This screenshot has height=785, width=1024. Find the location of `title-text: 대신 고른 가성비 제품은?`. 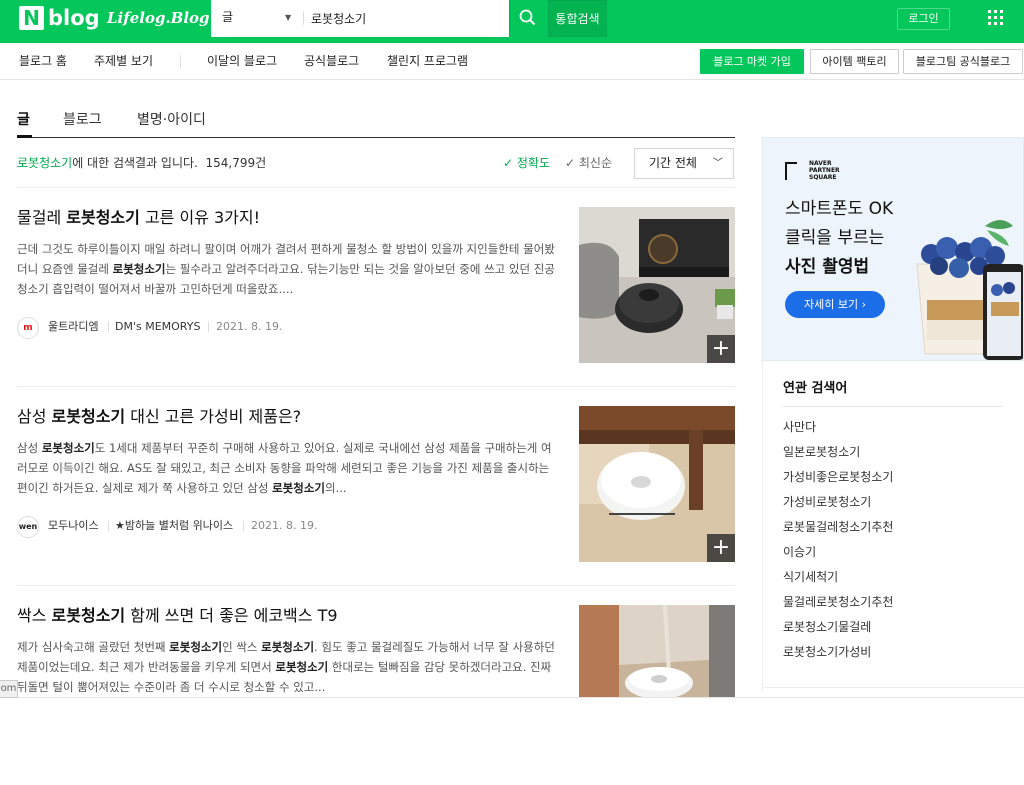

title-text: 대신 고른 가성비 제품은? is located at coordinates (213, 416).